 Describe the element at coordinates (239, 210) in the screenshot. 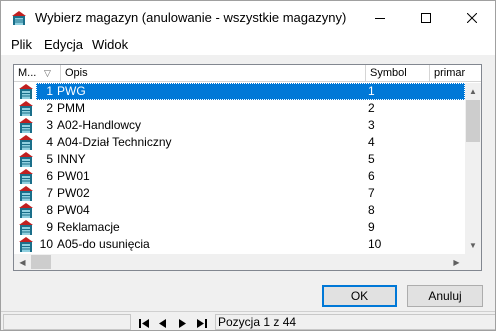

I see `table-row: 8 PW04 8` at that location.